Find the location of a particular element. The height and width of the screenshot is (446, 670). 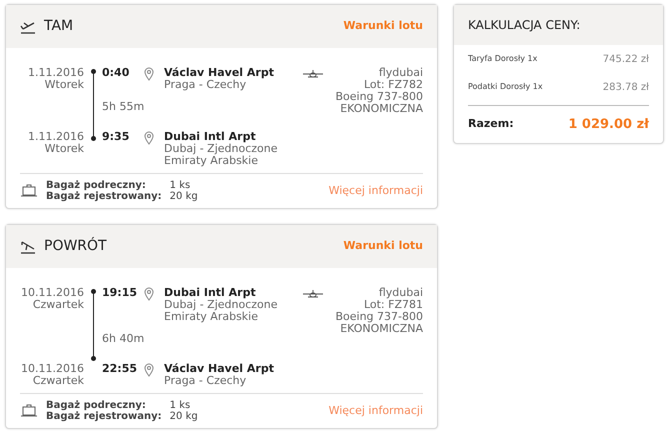

price-label: Podatki Dorosły 1x is located at coordinates (505, 87).